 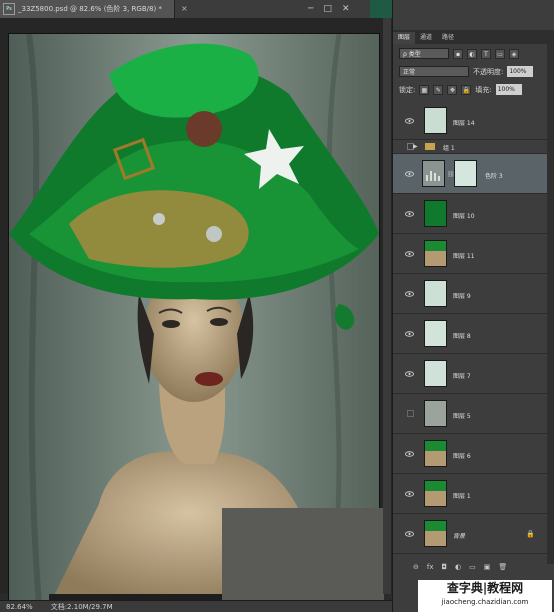 I want to click on layer-row: 图层 5, so click(x=470, y=414).